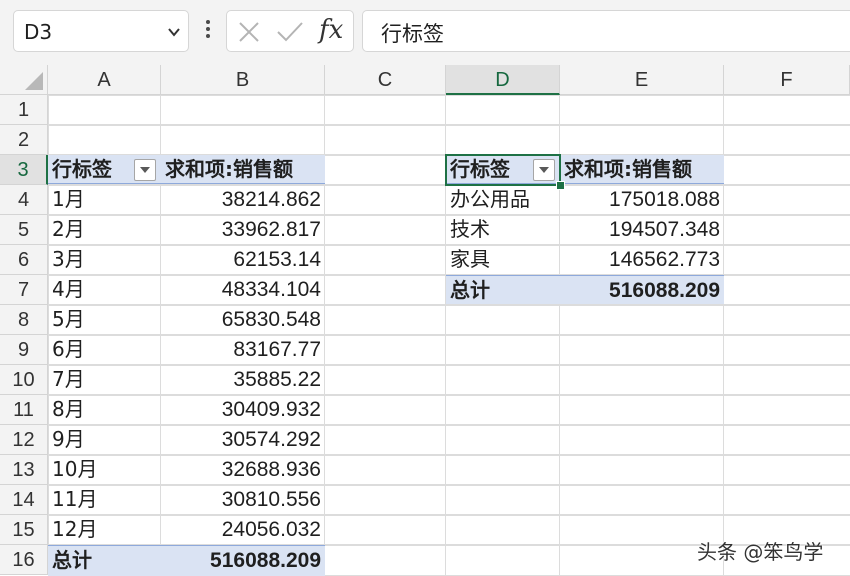 This screenshot has width=850, height=576. I want to click on row-header-2: 2, so click(24, 140).